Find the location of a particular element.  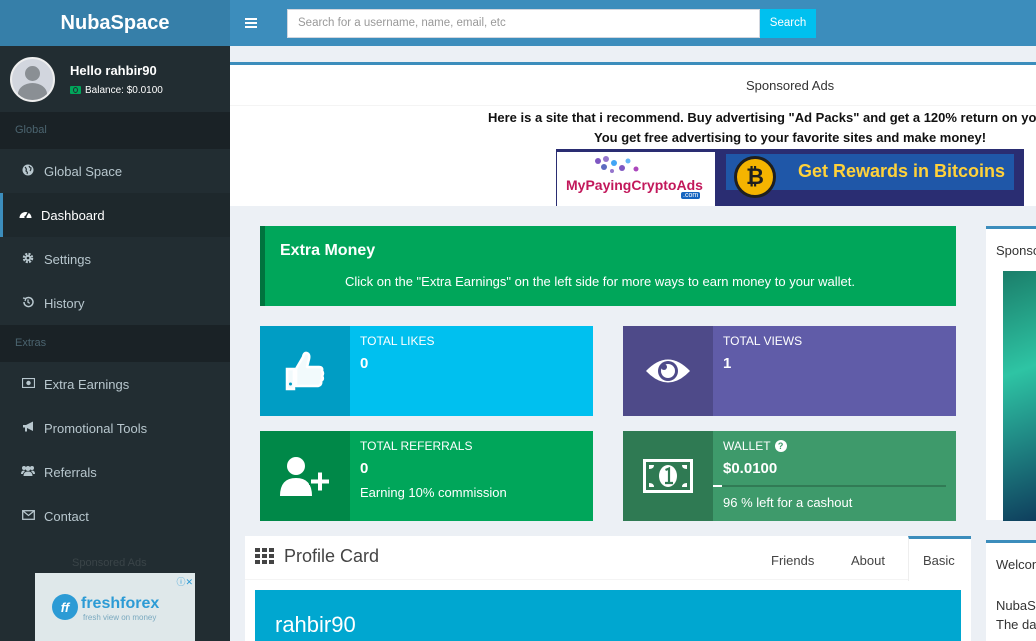

banner-brand: MyPayingCryptoAds is located at coordinates (634, 185).